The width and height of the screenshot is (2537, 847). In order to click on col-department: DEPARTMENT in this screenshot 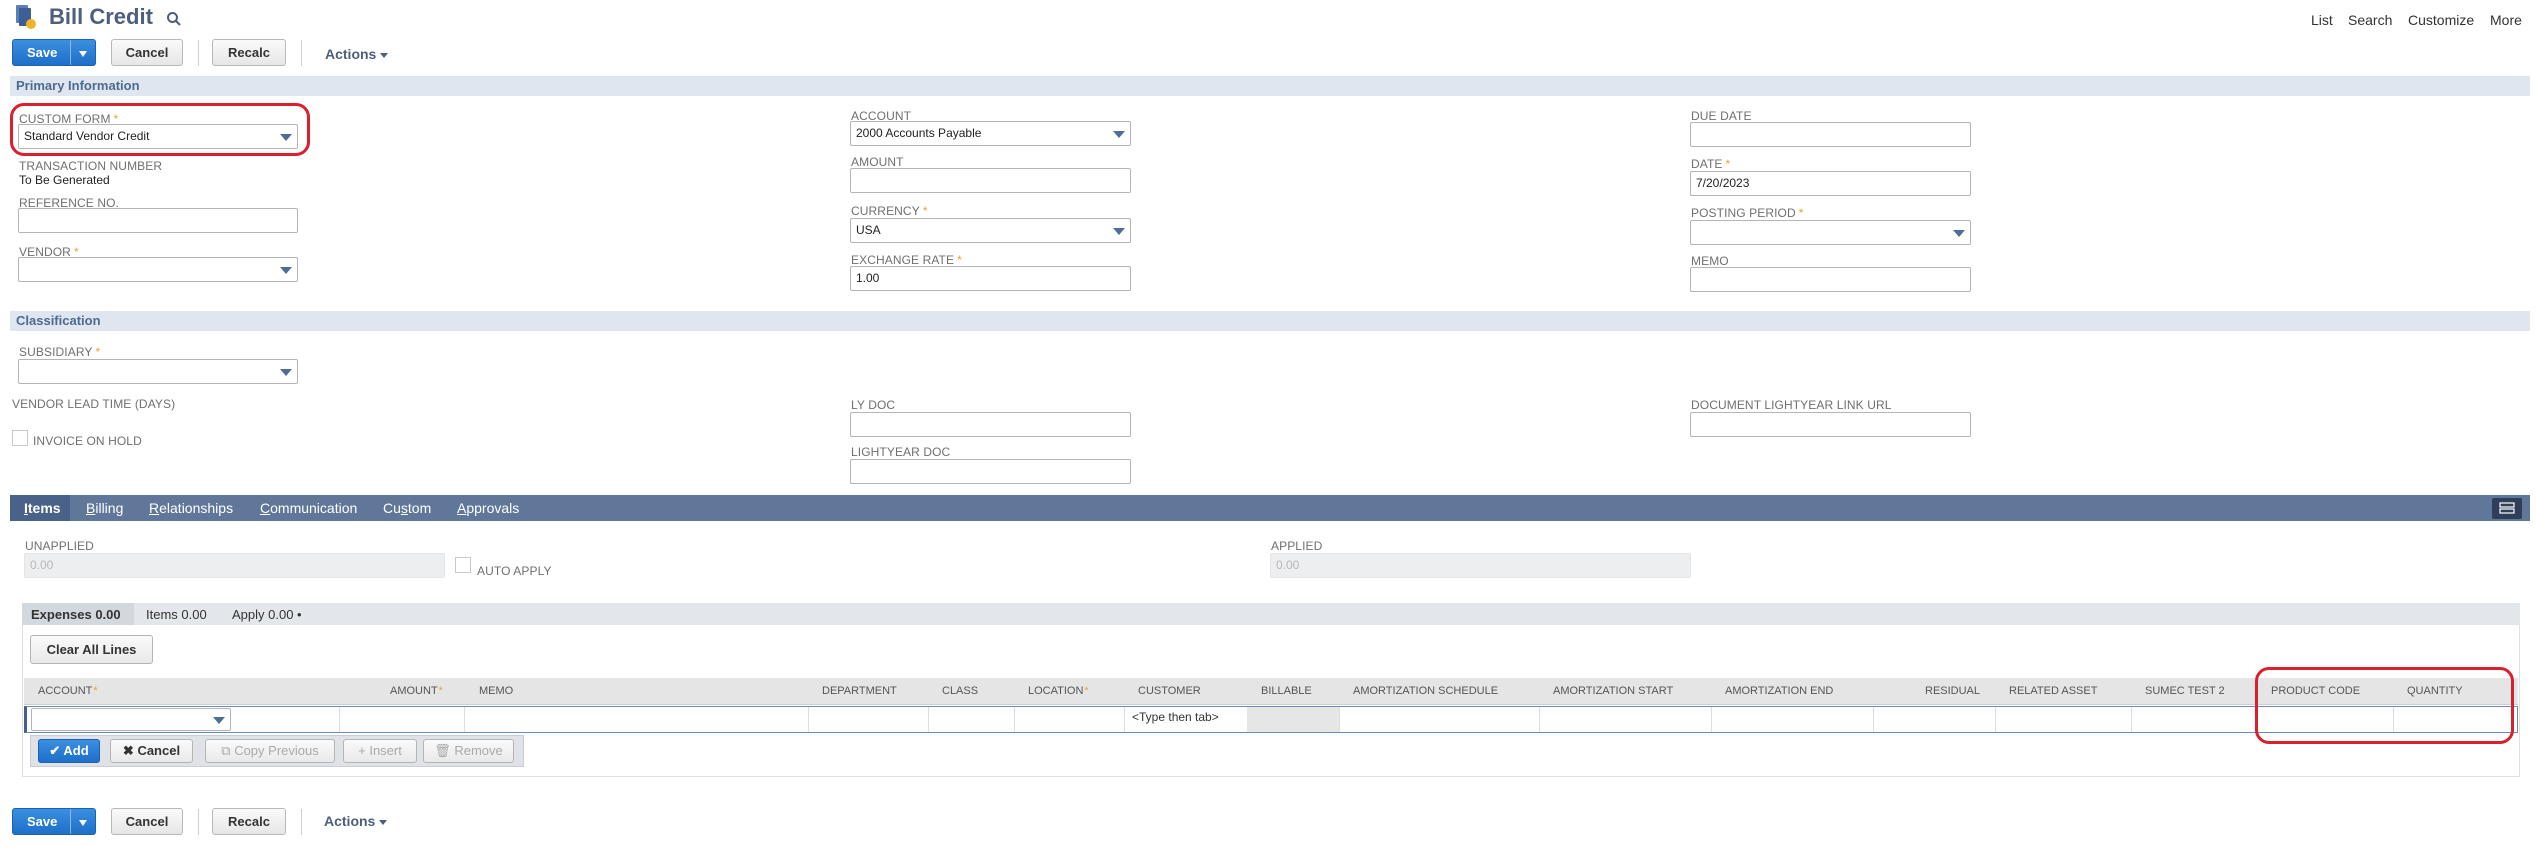, I will do `click(859, 691)`.